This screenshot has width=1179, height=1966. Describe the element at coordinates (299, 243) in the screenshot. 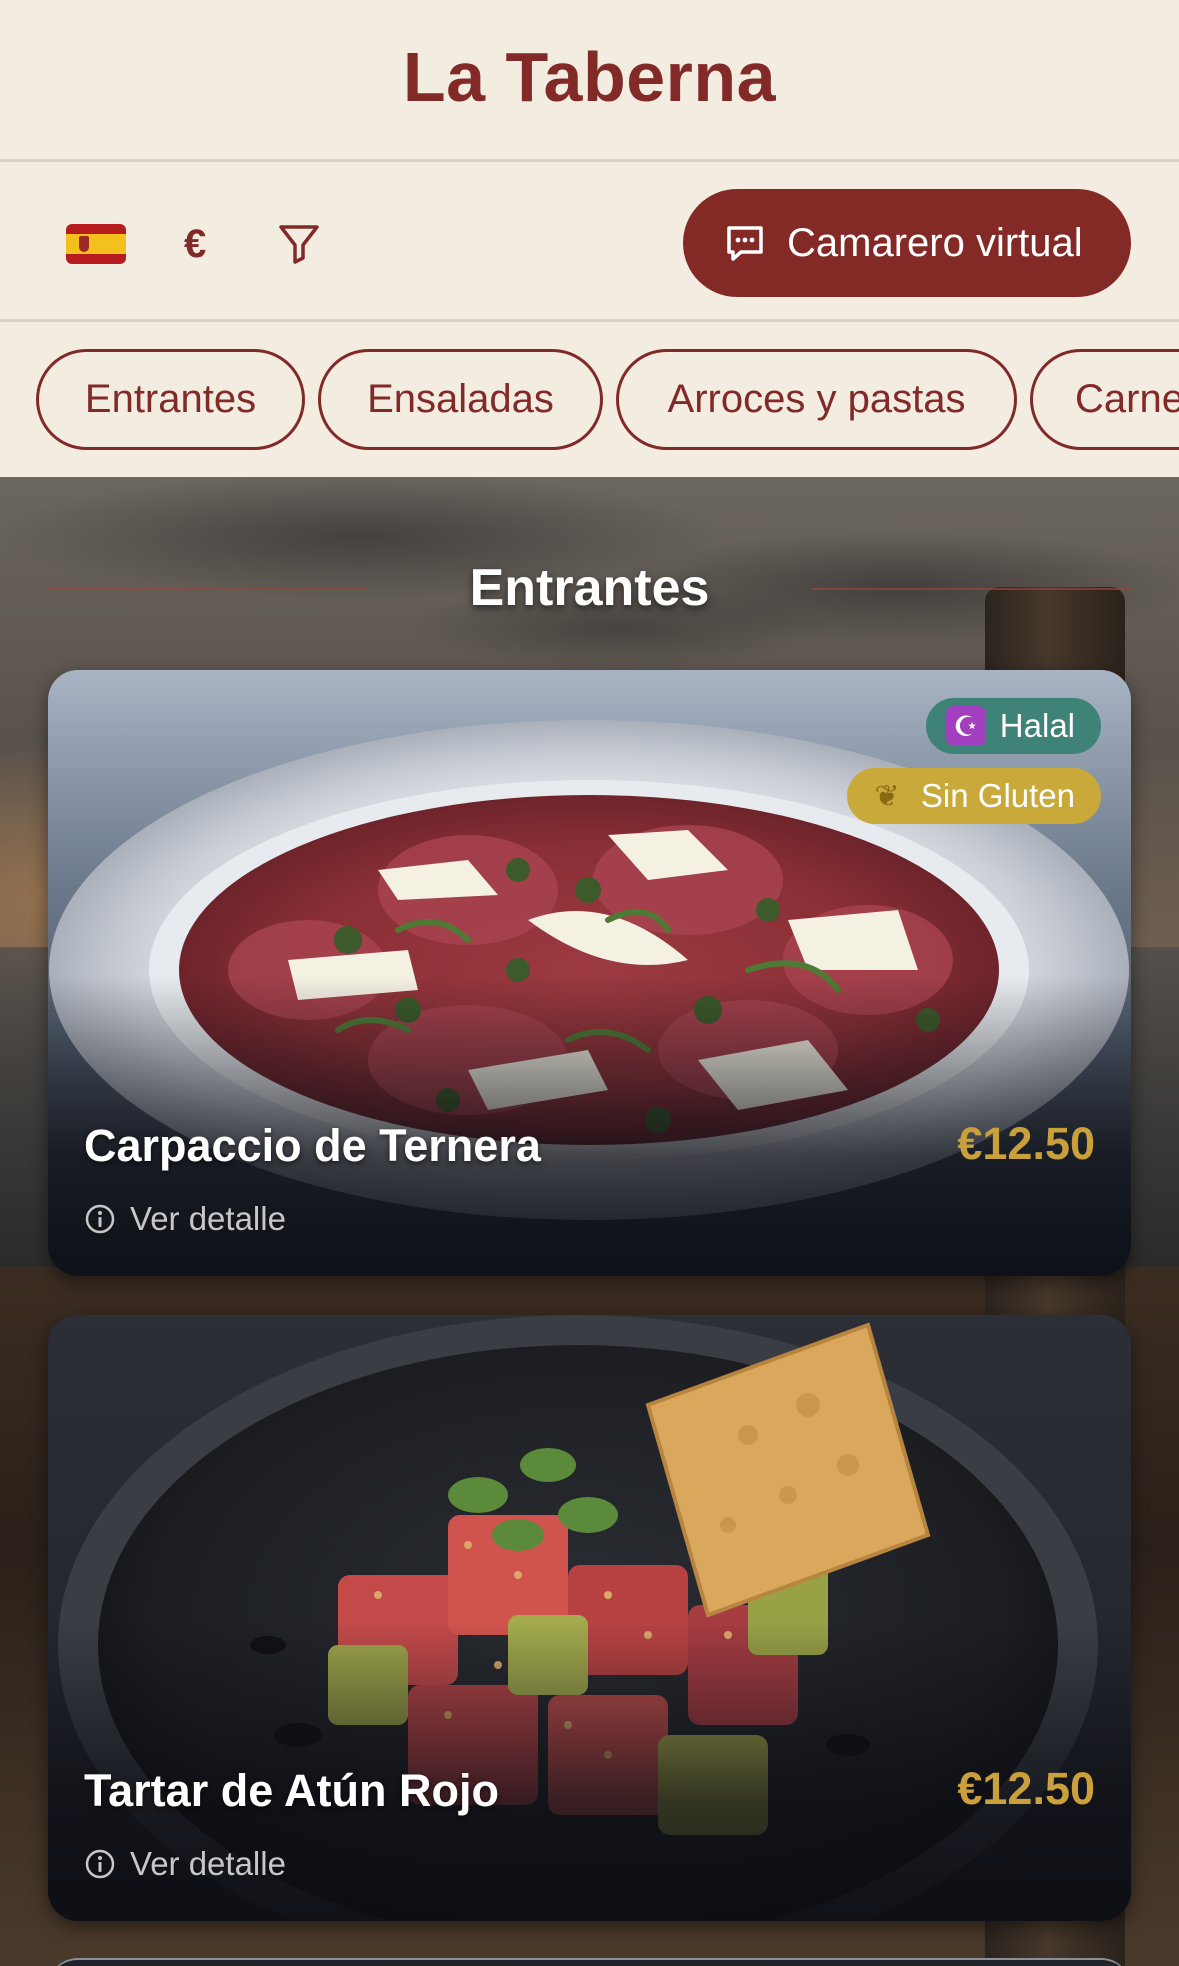

I see `funnel-icon` at that location.